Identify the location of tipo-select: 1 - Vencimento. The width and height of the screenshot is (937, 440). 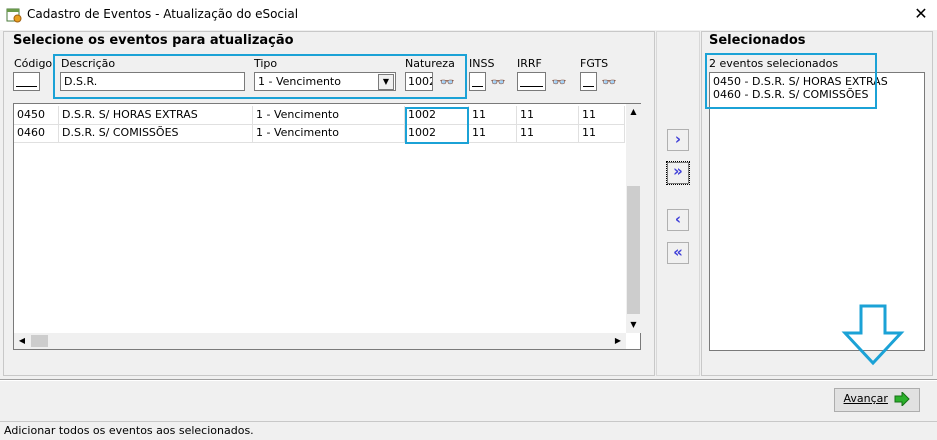
(325, 81).